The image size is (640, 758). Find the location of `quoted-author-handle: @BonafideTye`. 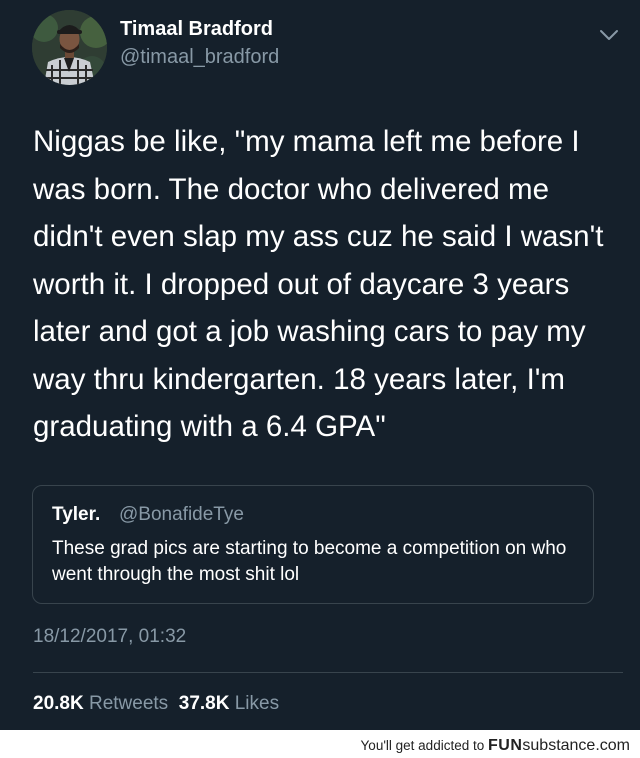

quoted-author-handle: @BonafideTye is located at coordinates (181, 514).